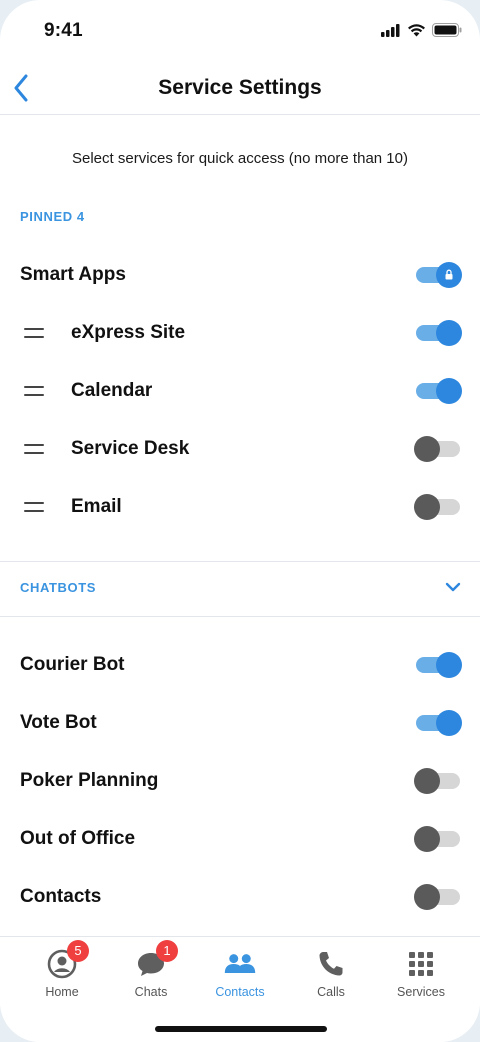 Image resolution: width=480 pixels, height=1042 pixels. I want to click on chevron-down-icon, so click(453, 587).